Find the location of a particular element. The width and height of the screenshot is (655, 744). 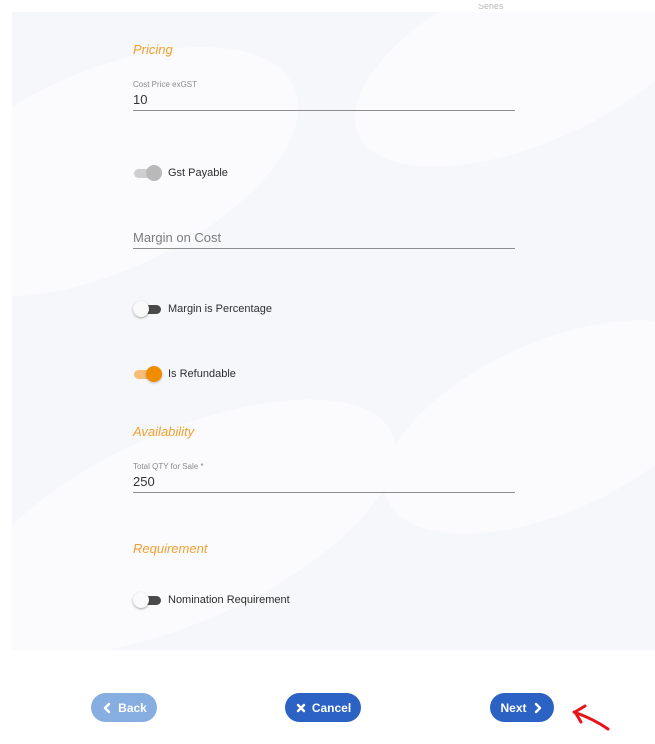

close-icon is located at coordinates (301, 707).